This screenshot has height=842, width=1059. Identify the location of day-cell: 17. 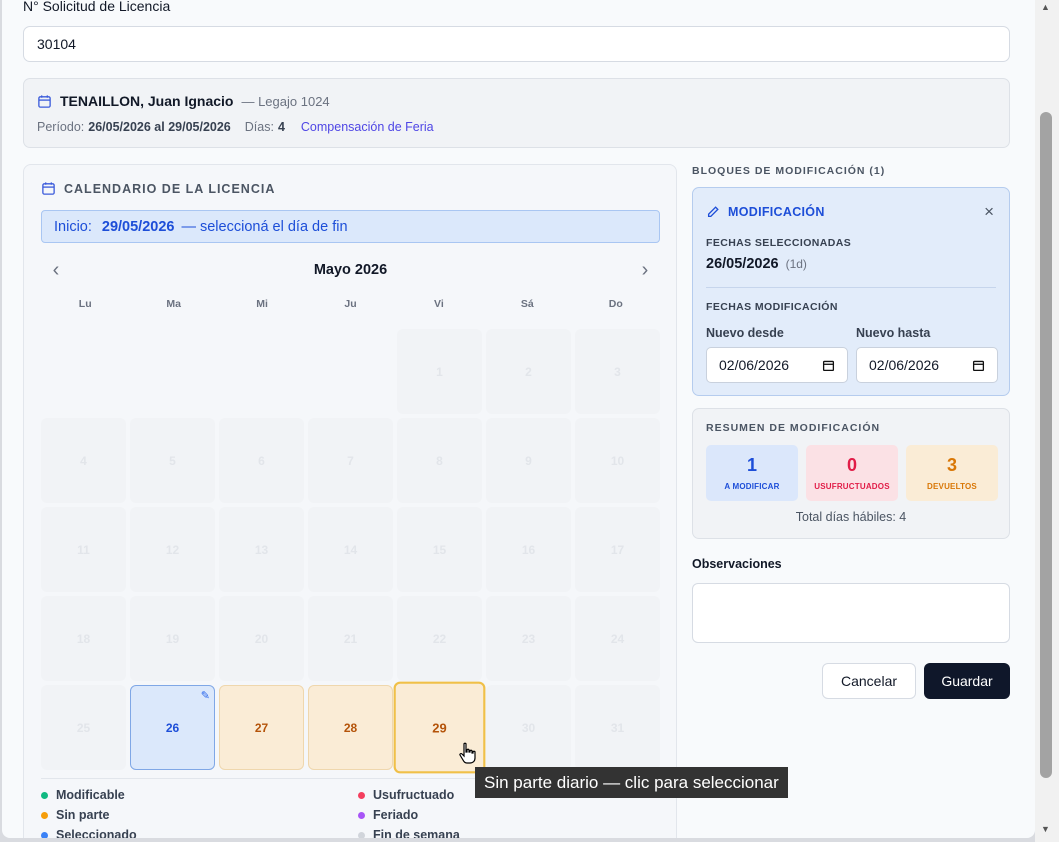
(617, 549).